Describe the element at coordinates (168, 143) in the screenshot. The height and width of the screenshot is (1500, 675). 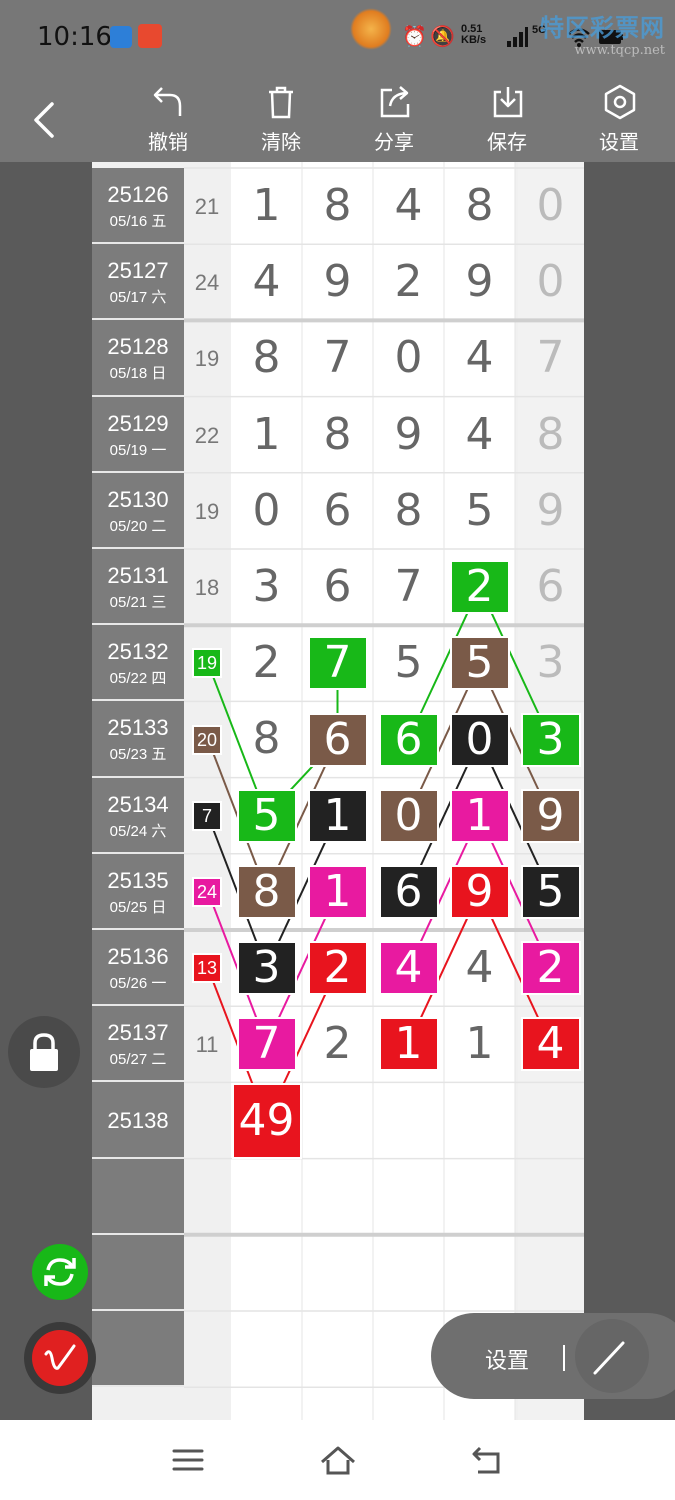
I see `undo-label: 撤销` at that location.